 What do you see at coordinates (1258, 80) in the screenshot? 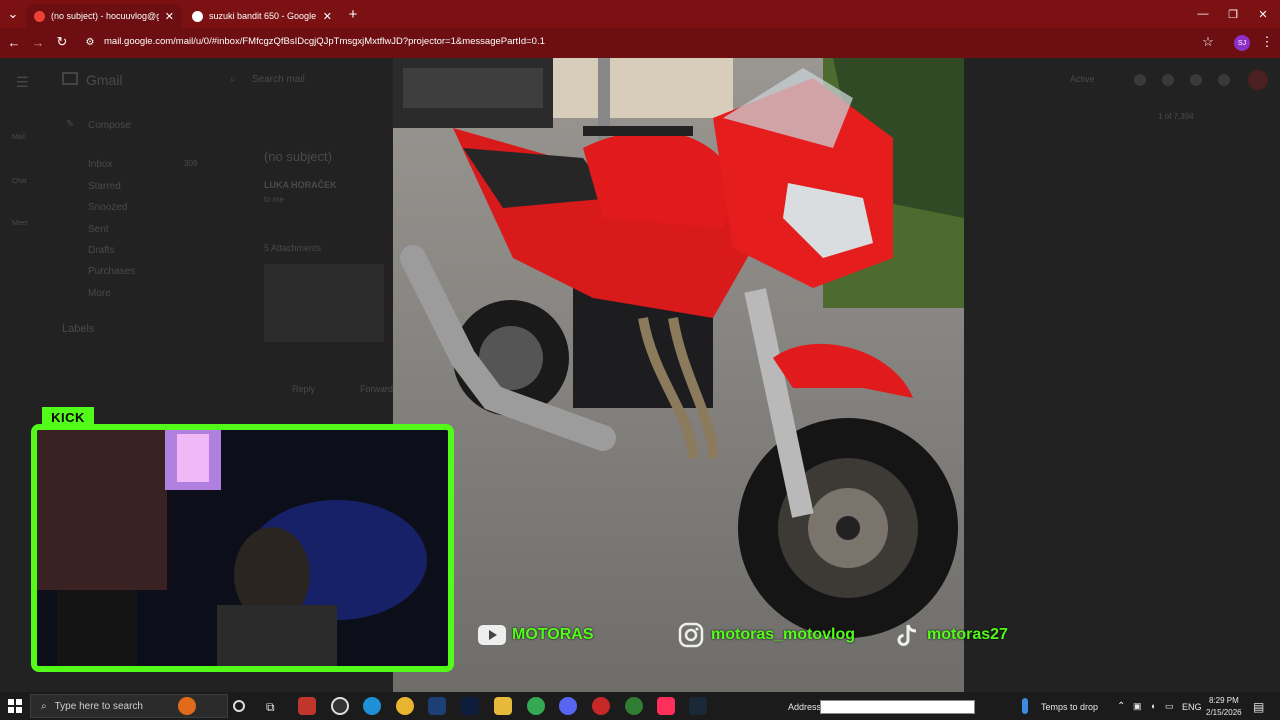
I see `account-avatar` at bounding box center [1258, 80].